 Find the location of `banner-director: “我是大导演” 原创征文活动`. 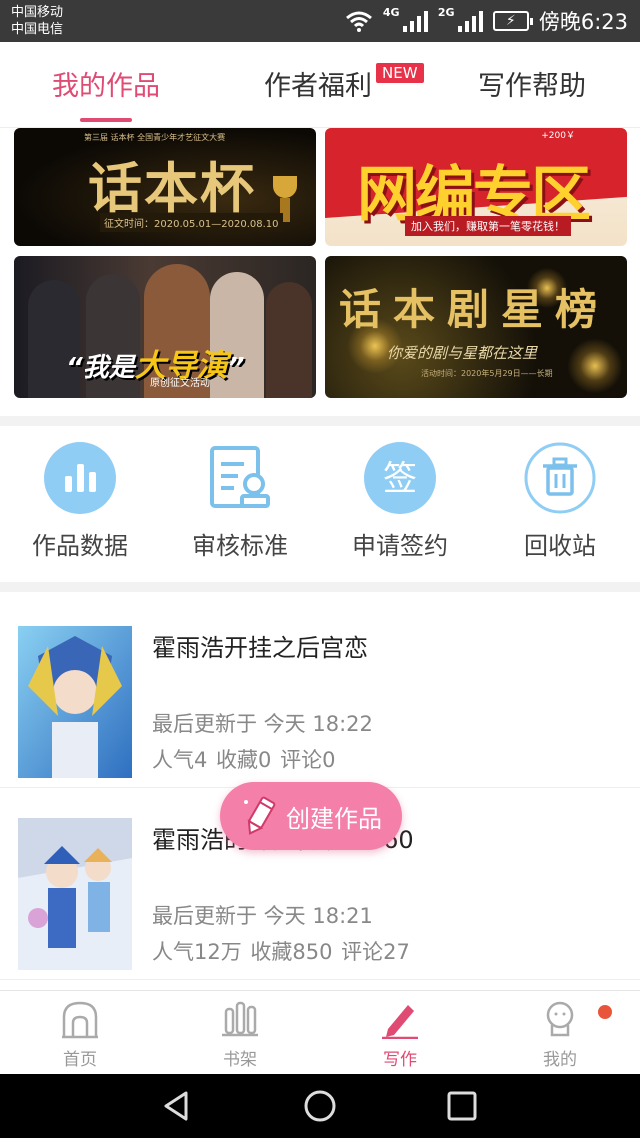

banner-director: “我是大导演” 原创征文活动 is located at coordinates (165, 327).